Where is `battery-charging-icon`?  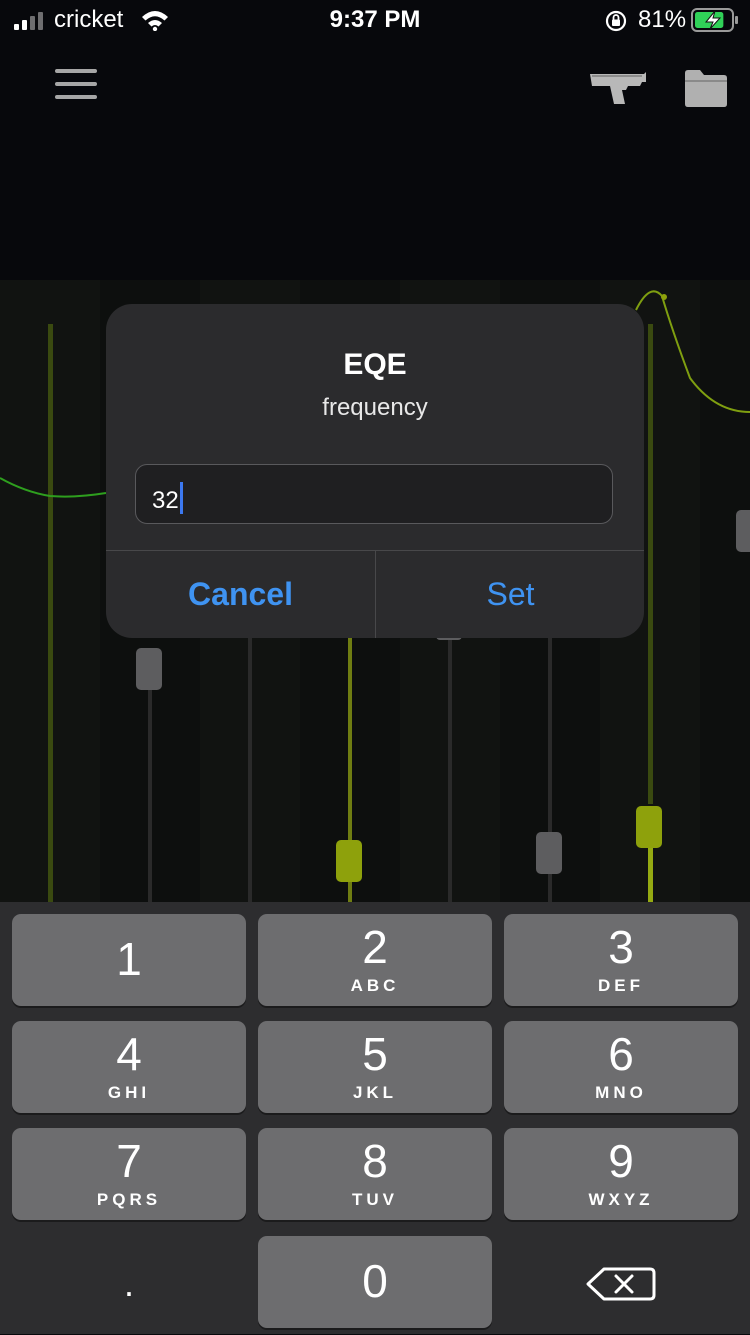
battery-charging-icon is located at coordinates (714, 20).